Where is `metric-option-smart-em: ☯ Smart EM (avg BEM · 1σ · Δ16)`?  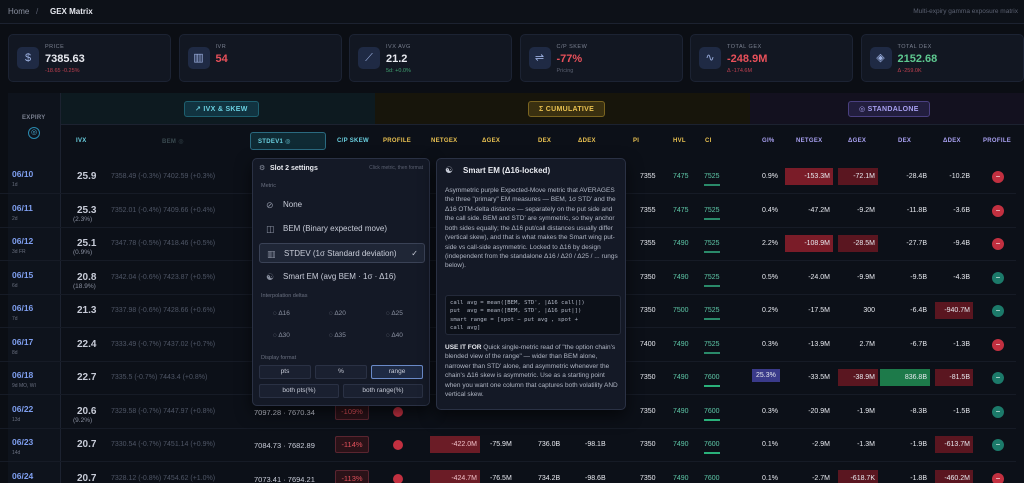 metric-option-smart-em: ☯ Smart EM (avg BEM · 1σ · Δ16) is located at coordinates (342, 277).